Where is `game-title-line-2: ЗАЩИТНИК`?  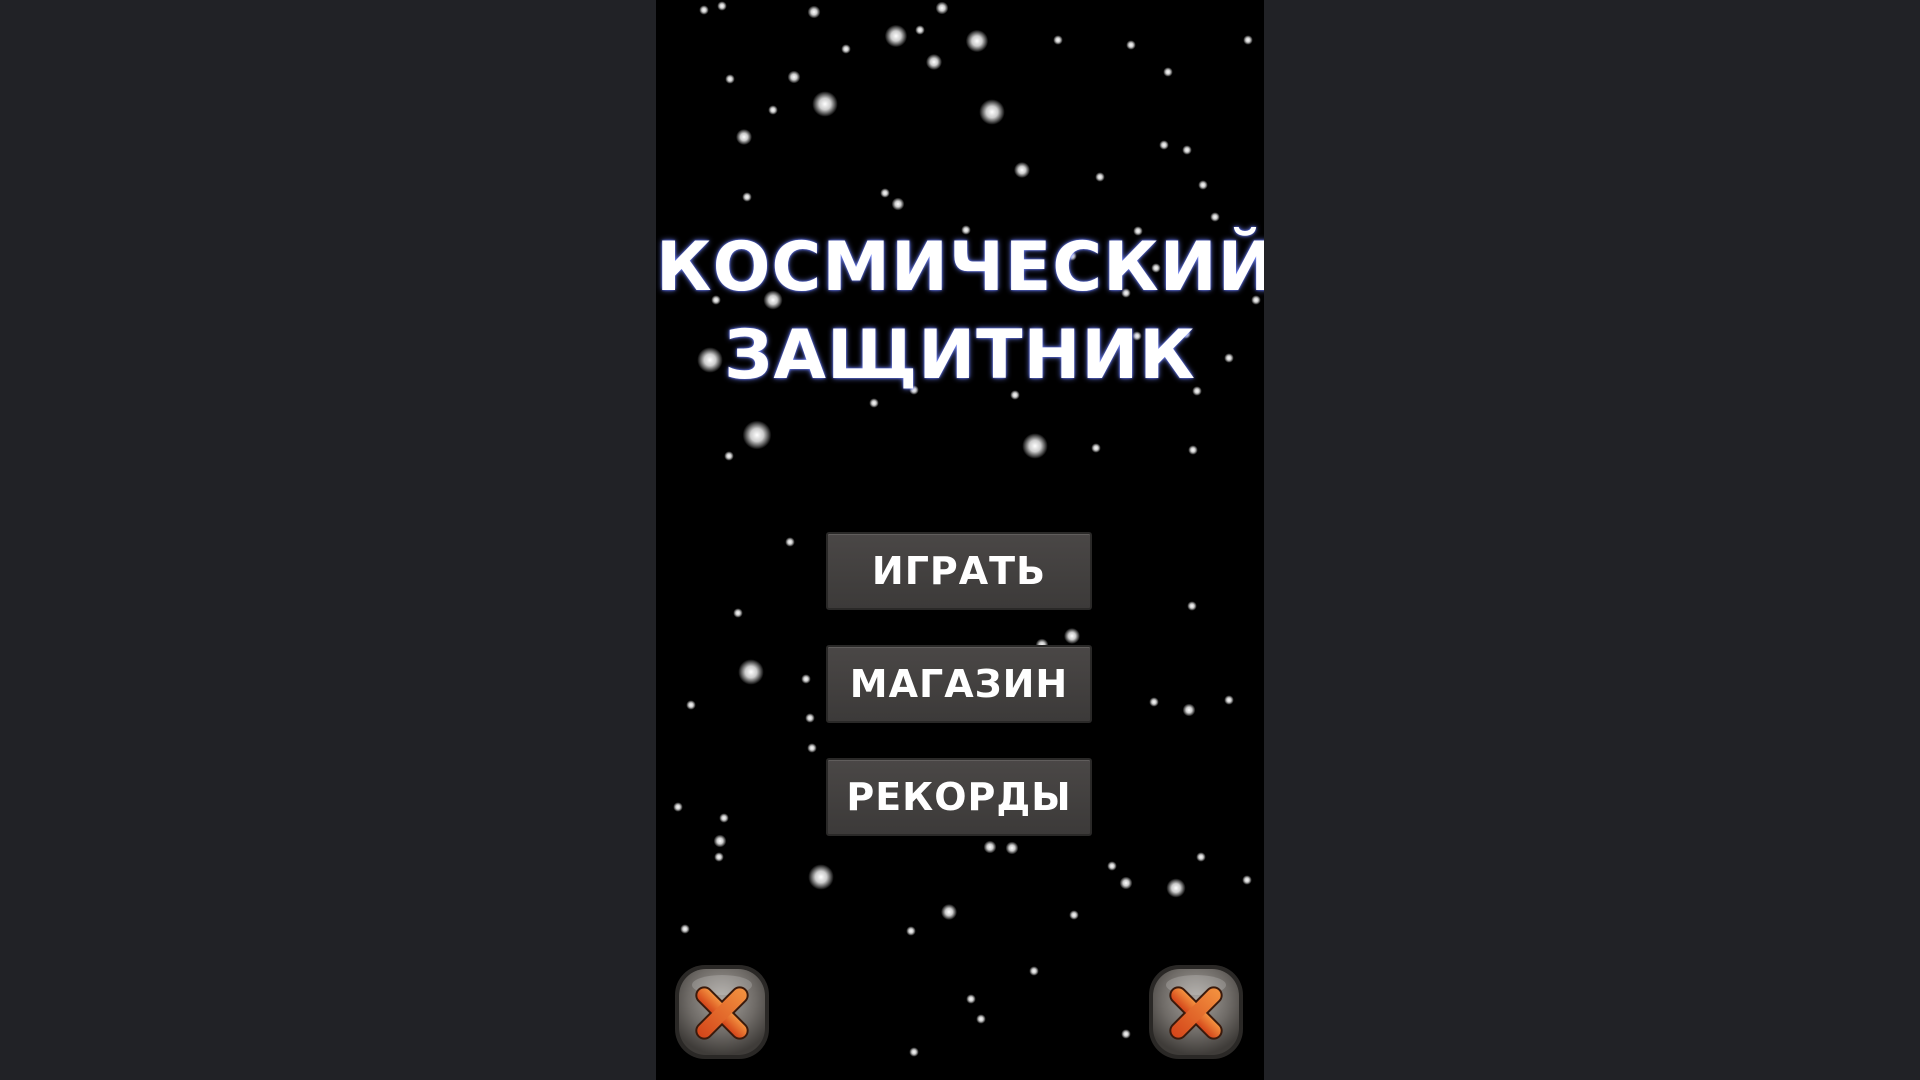 game-title-line-2: ЗАЩИТНИК is located at coordinates (960, 355).